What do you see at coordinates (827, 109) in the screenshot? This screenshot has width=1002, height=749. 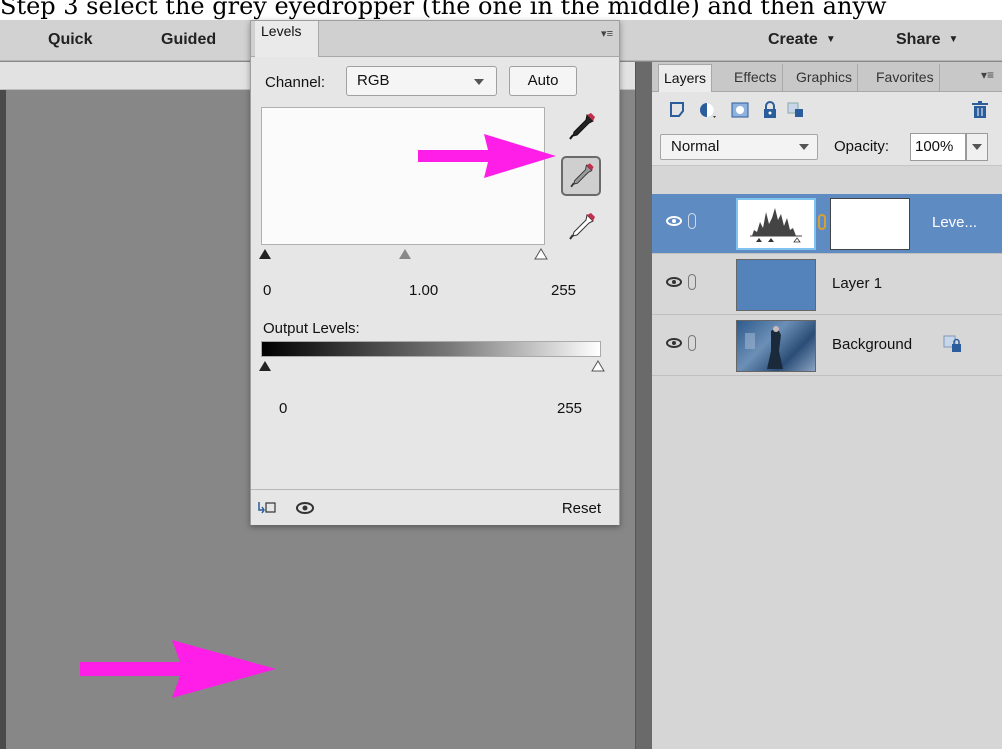 I see `layers-toolbar` at bounding box center [827, 109].